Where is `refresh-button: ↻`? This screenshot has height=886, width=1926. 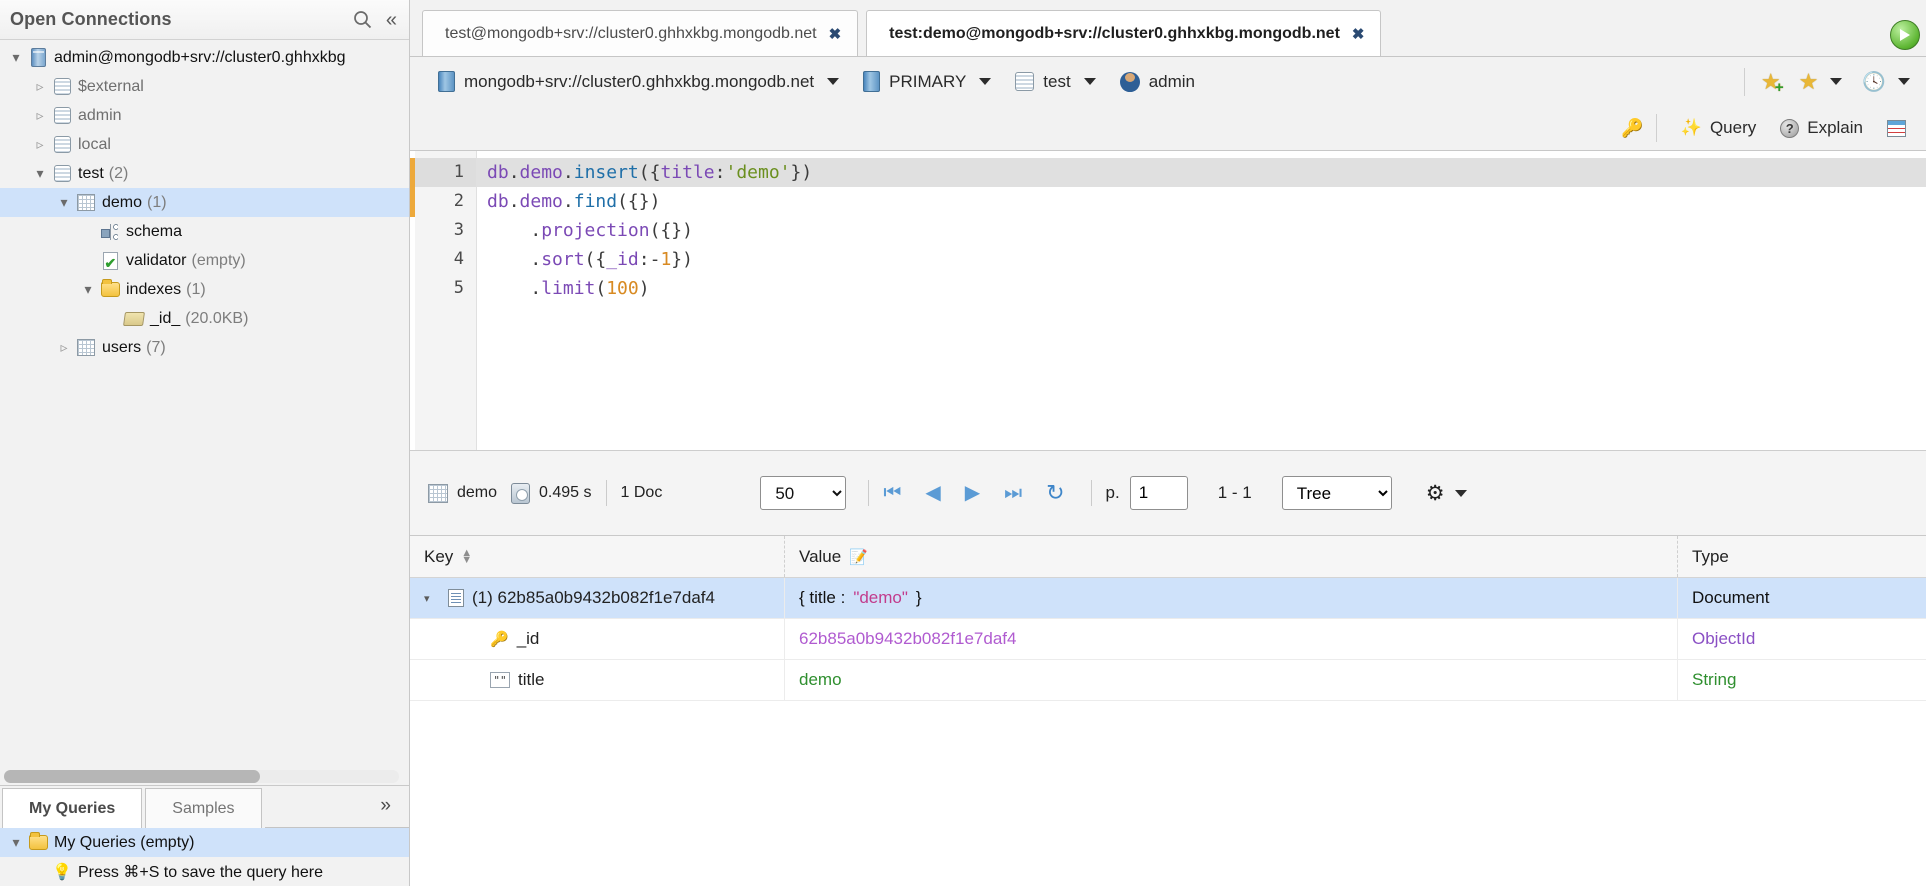
refresh-button: ↻ is located at coordinates (1055, 493).